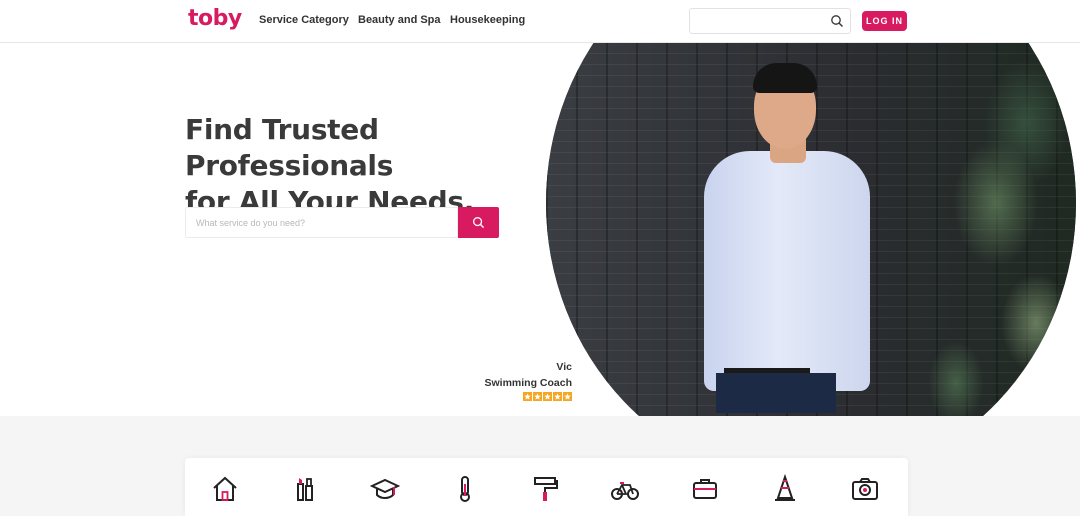 The image size is (1080, 516). What do you see at coordinates (761, 21) in the screenshot?
I see `header-search-input` at bounding box center [761, 21].